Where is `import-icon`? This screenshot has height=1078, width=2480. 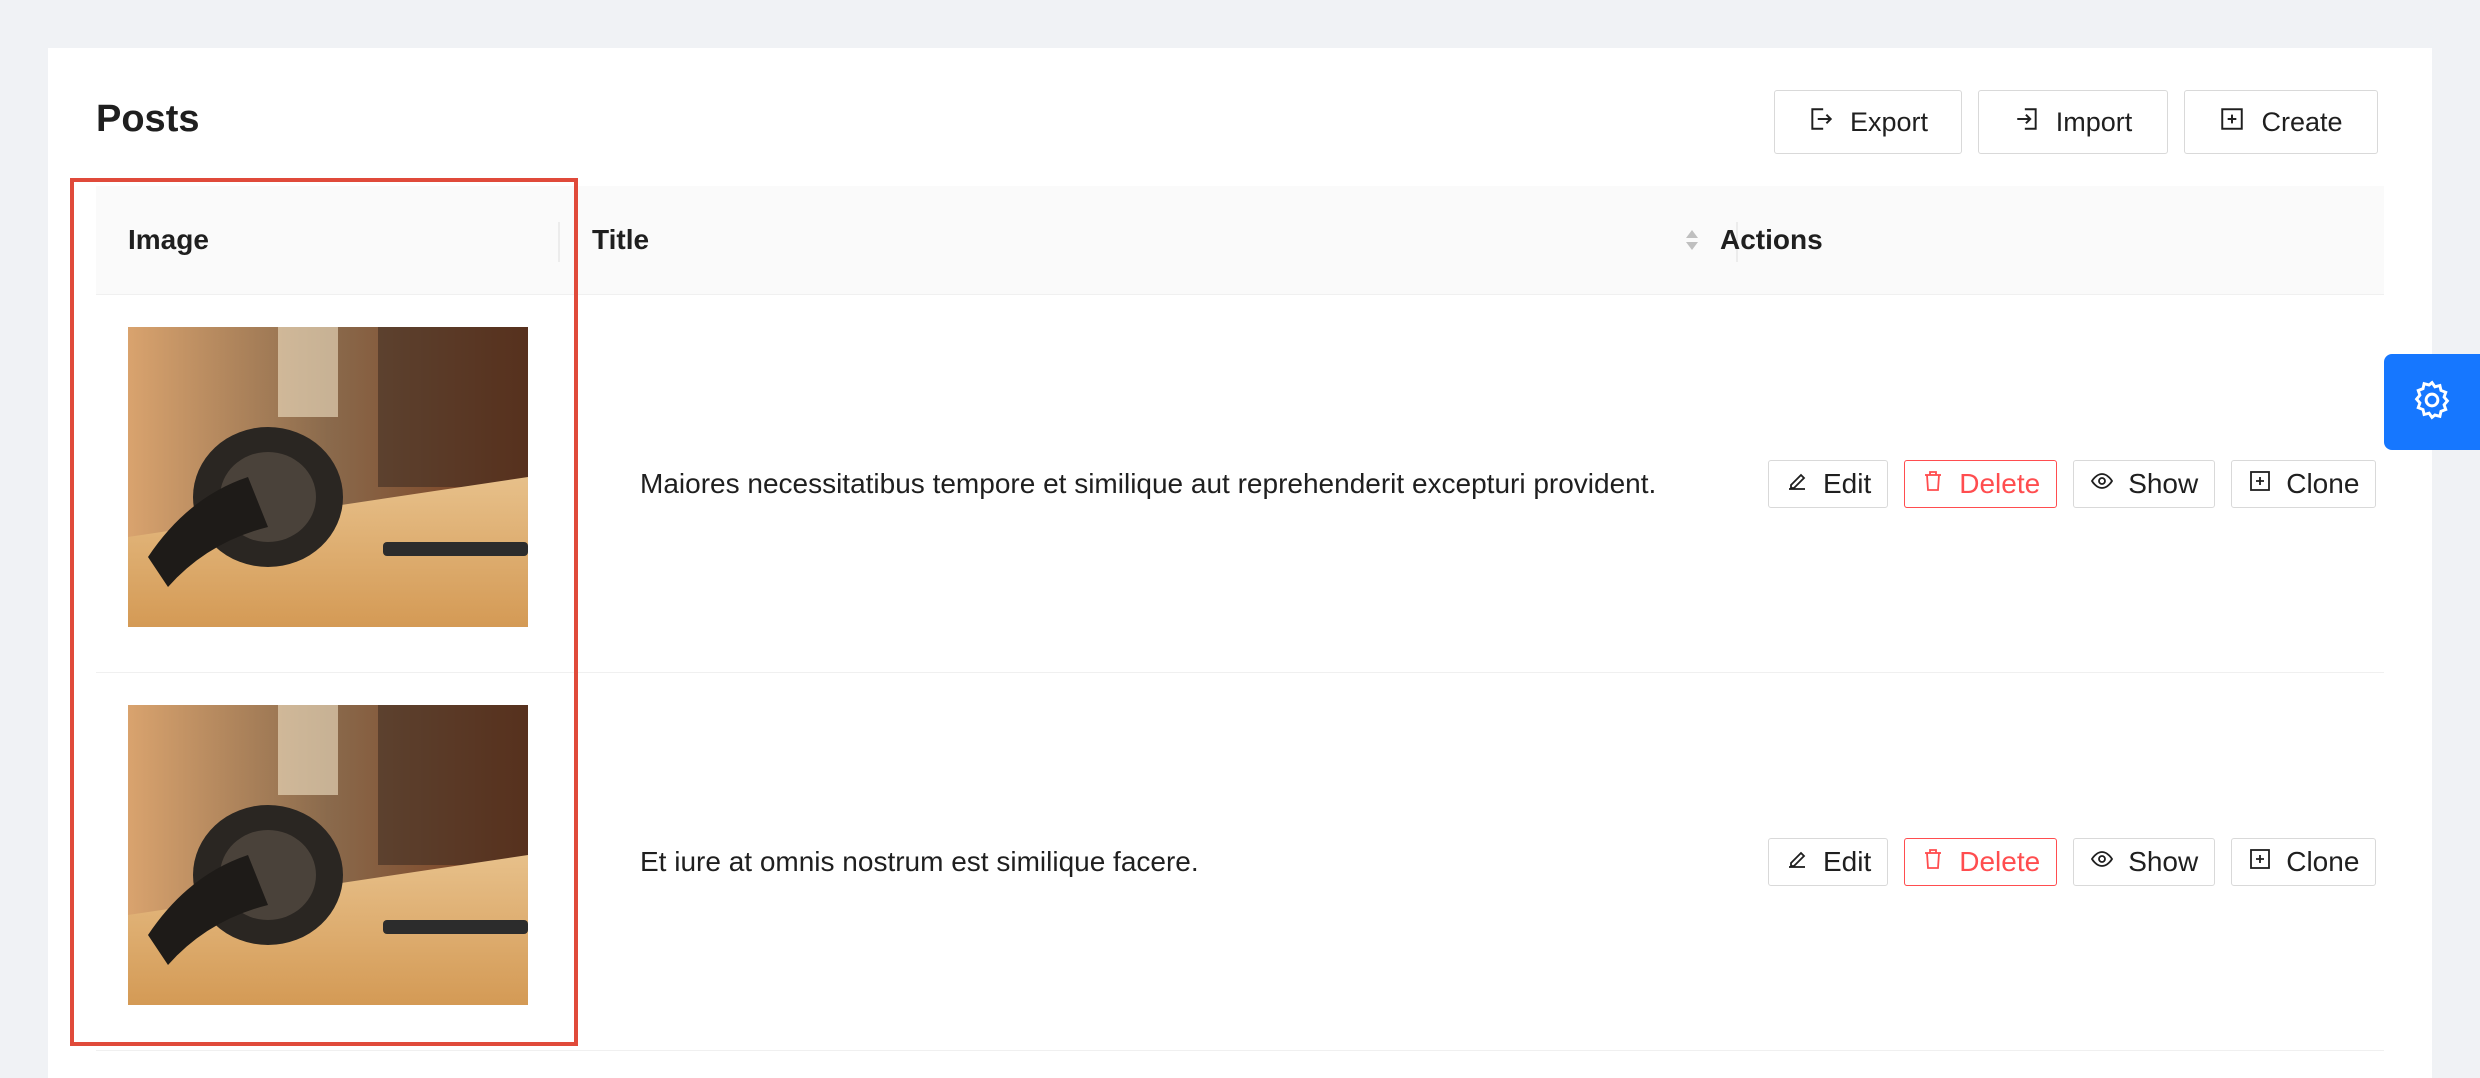
import-icon is located at coordinates (2027, 122).